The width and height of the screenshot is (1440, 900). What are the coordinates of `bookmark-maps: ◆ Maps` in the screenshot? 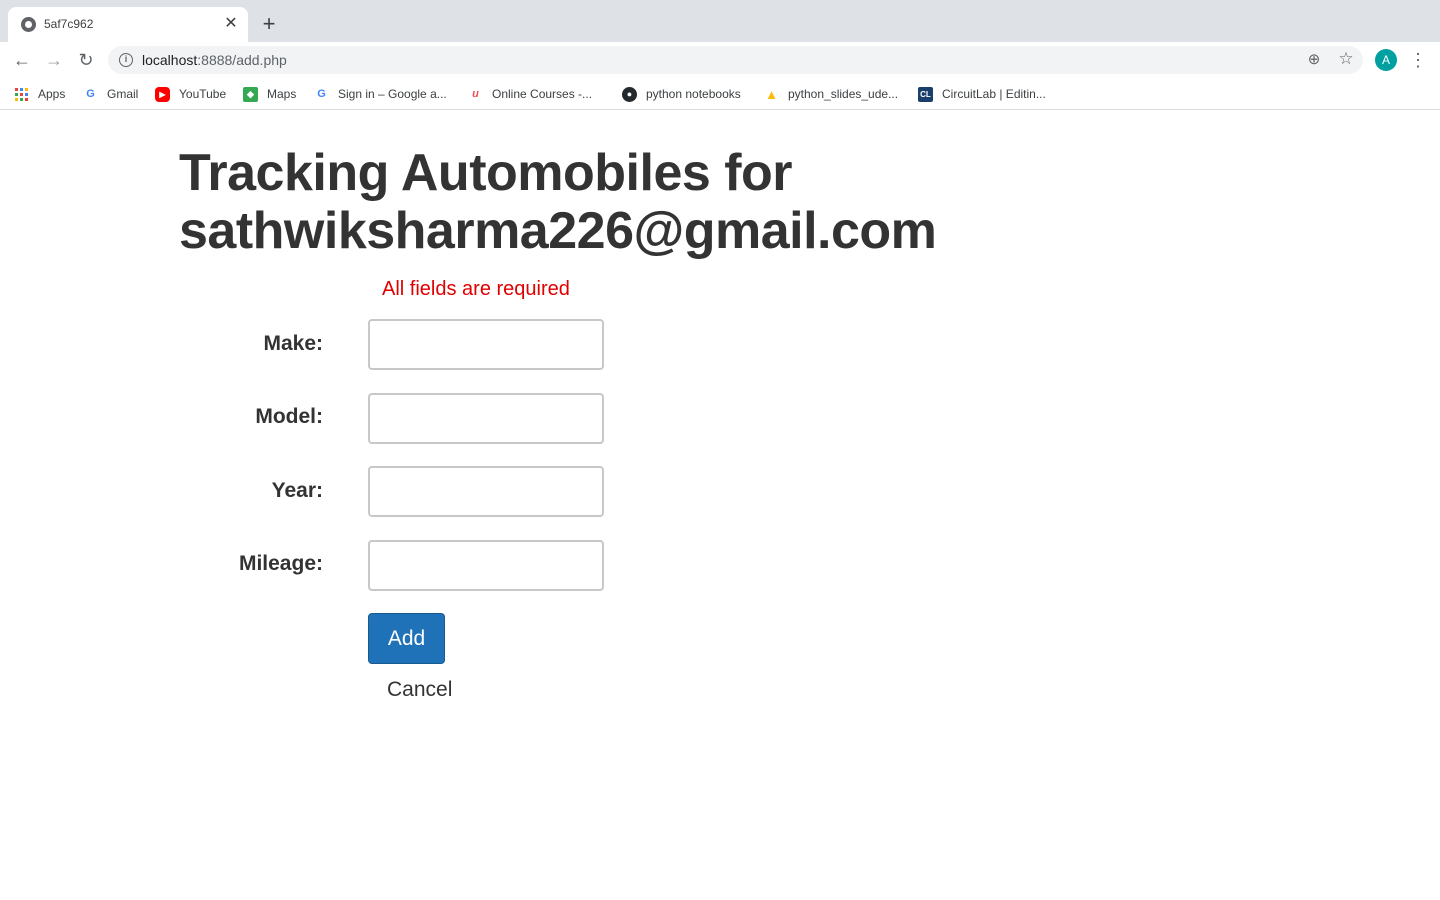 It's located at (269, 94).